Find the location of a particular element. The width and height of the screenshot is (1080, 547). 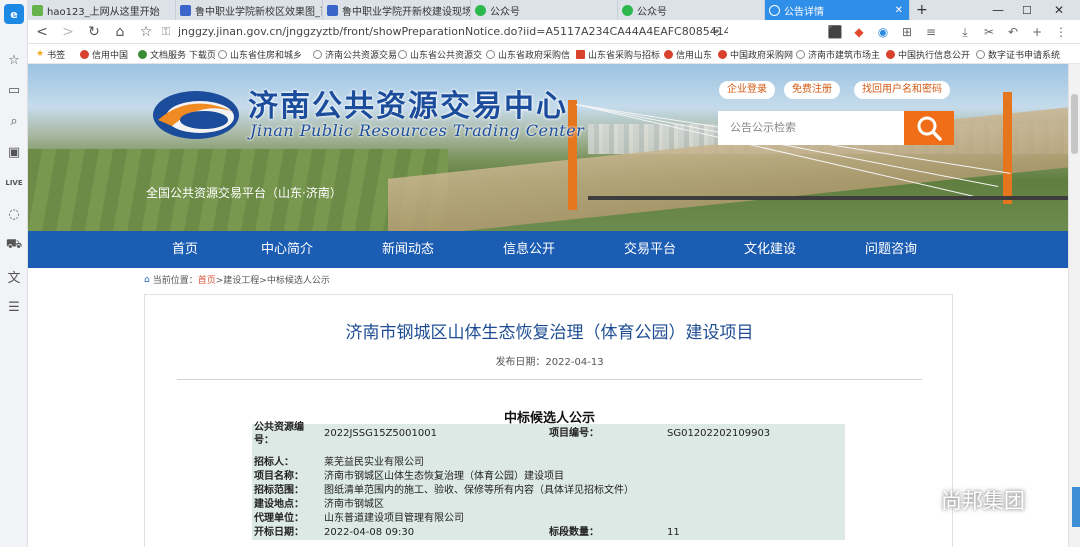

back-button: < is located at coordinates (42, 32).